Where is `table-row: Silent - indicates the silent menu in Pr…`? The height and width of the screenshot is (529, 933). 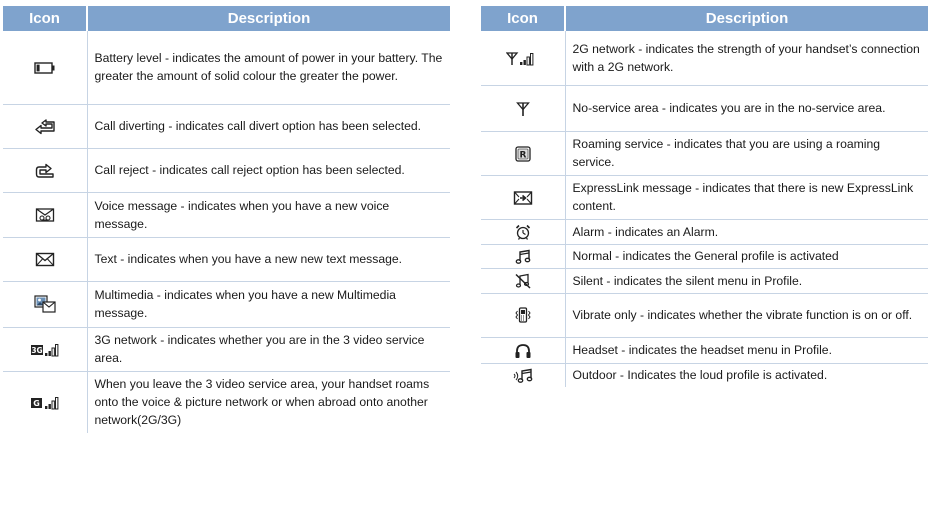 table-row: Silent - indicates the silent menu in Pr… is located at coordinates (704, 281).